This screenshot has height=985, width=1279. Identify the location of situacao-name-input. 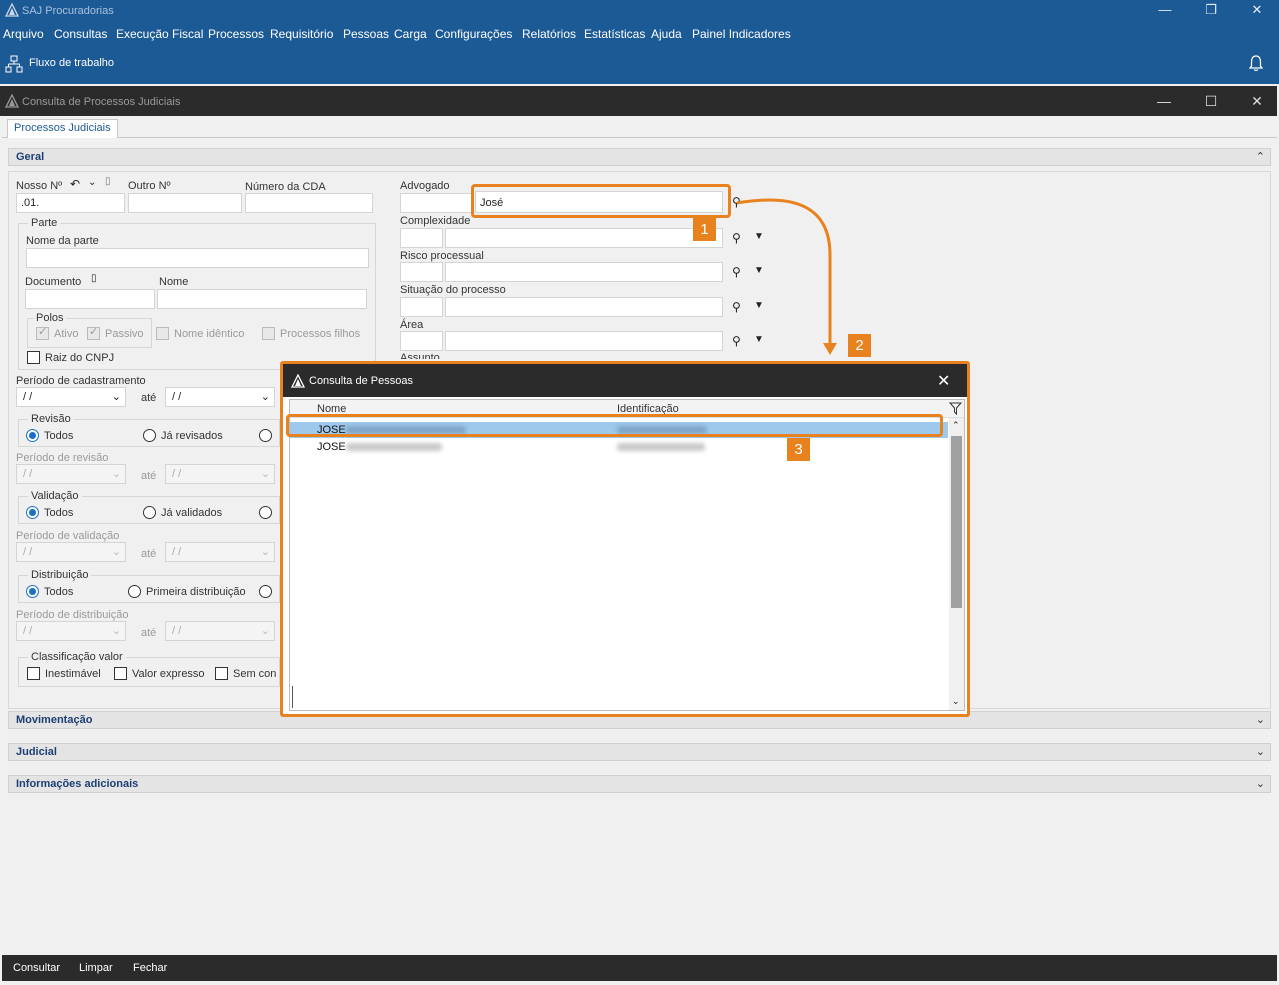
(584, 307).